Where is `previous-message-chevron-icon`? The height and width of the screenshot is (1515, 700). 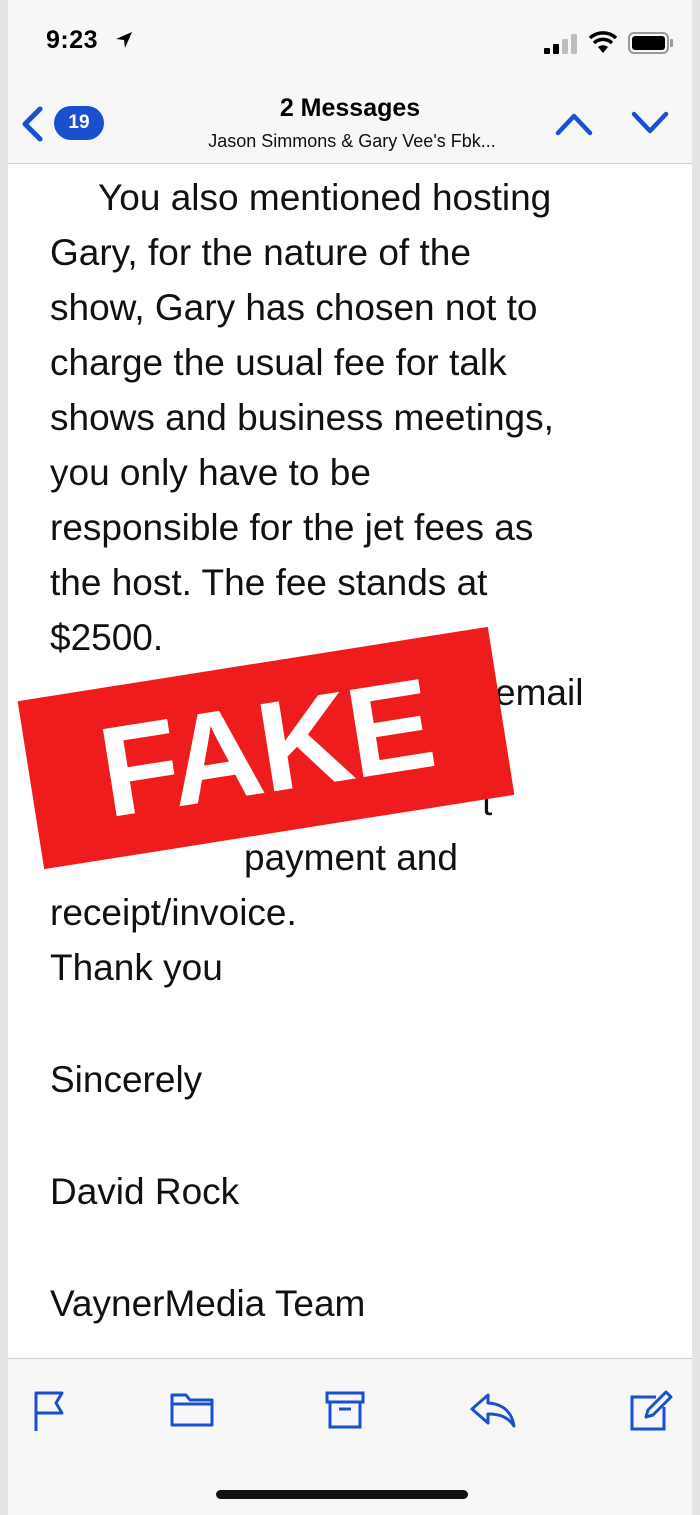
previous-message-chevron-icon is located at coordinates (574, 125).